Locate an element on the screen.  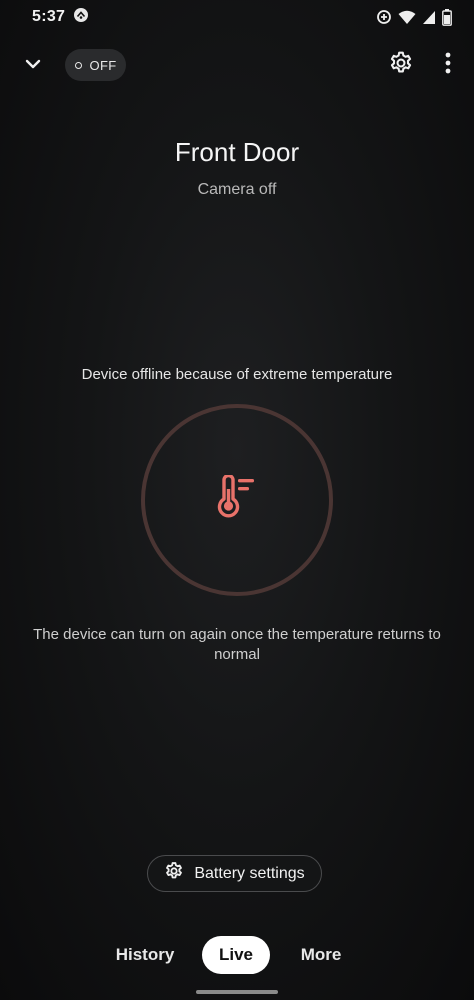
status-bar: 5:37 is located at coordinates (237, 17).